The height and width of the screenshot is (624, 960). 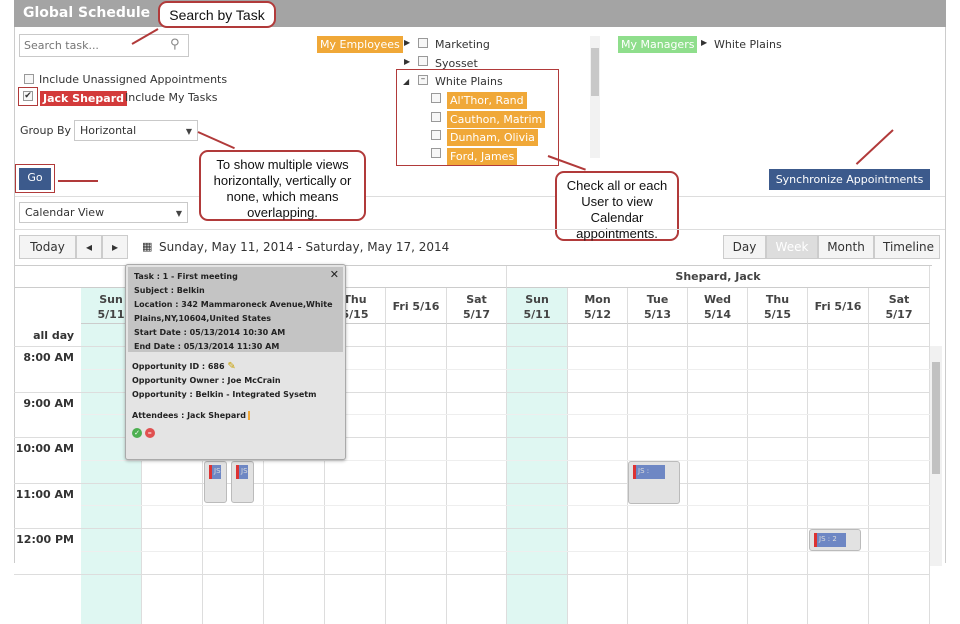 What do you see at coordinates (48, 357) in the screenshot?
I see `time-label: 8:00 AM` at bounding box center [48, 357].